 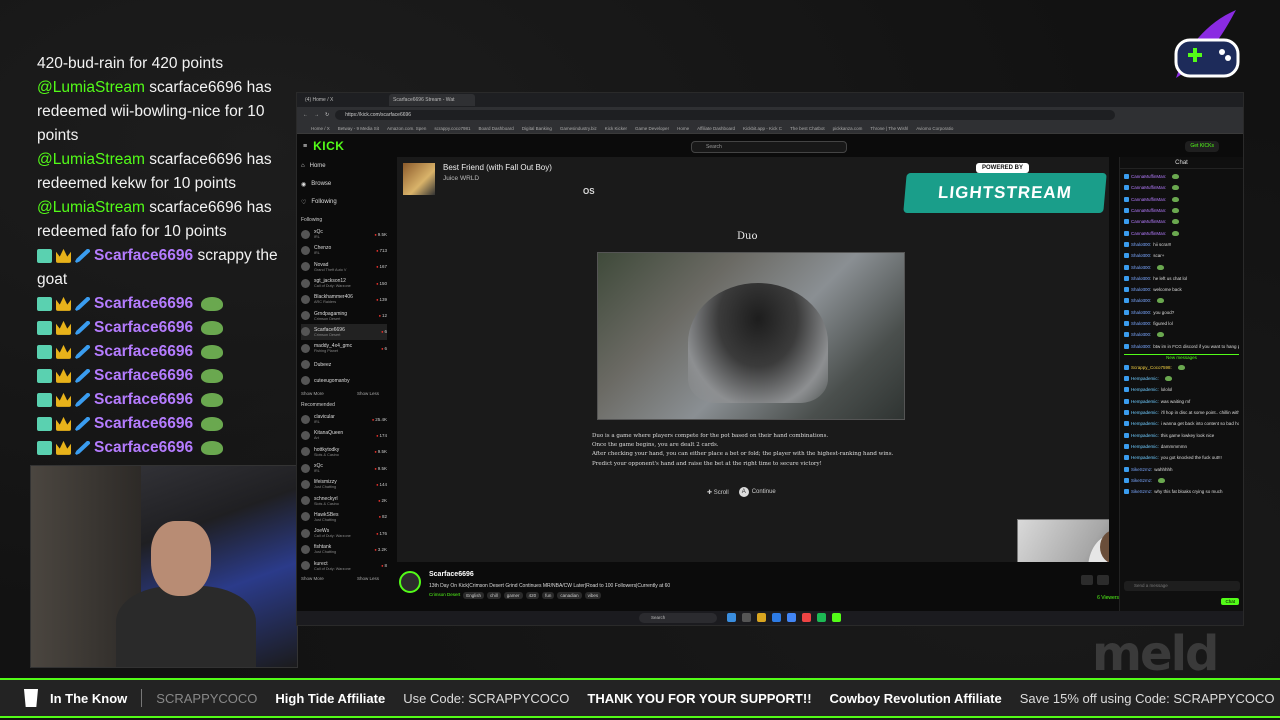 What do you see at coordinates (616, 128) in the screenshot?
I see `bookmark-item: Kick Kicker` at bounding box center [616, 128].